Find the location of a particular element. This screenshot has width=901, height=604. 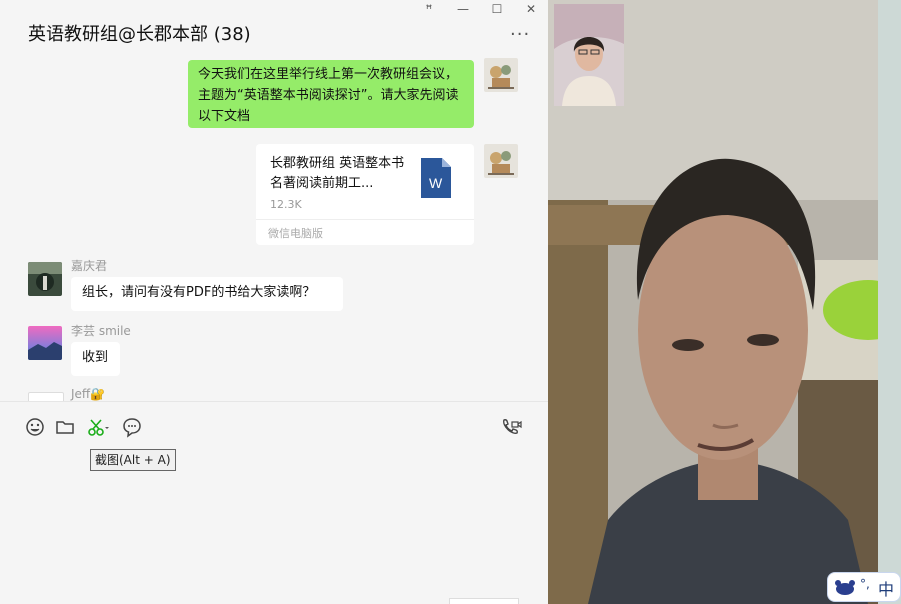

video-call-icon is located at coordinates (511, 427).